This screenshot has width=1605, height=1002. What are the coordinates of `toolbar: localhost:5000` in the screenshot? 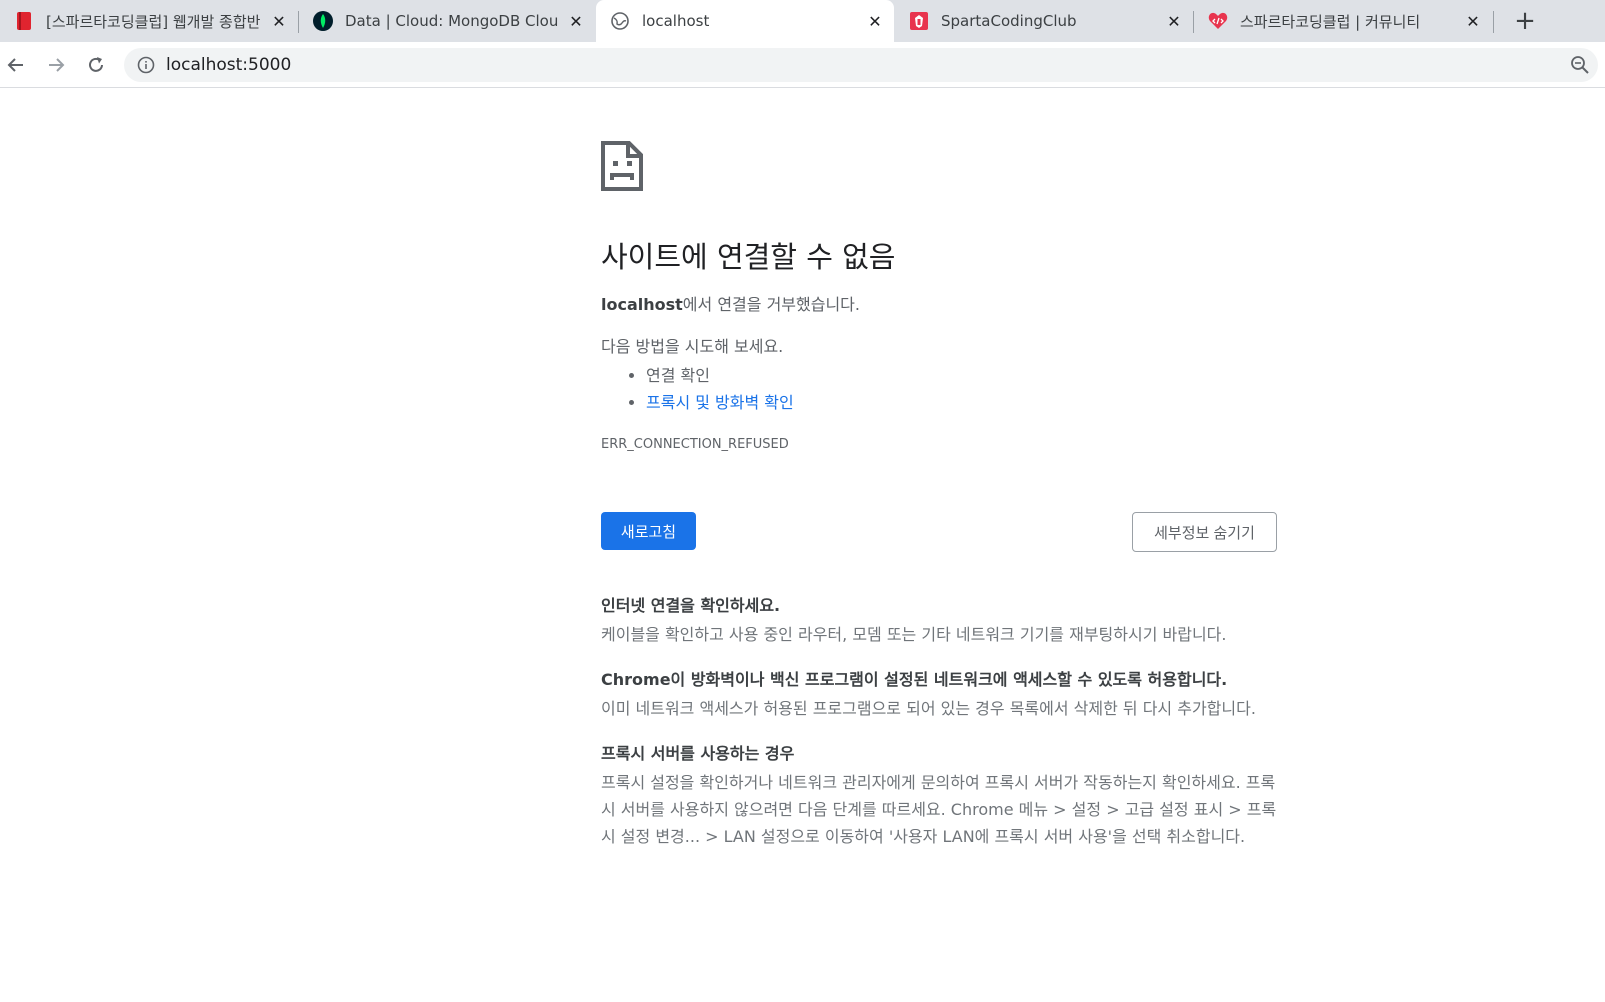 It's located at (802, 65).